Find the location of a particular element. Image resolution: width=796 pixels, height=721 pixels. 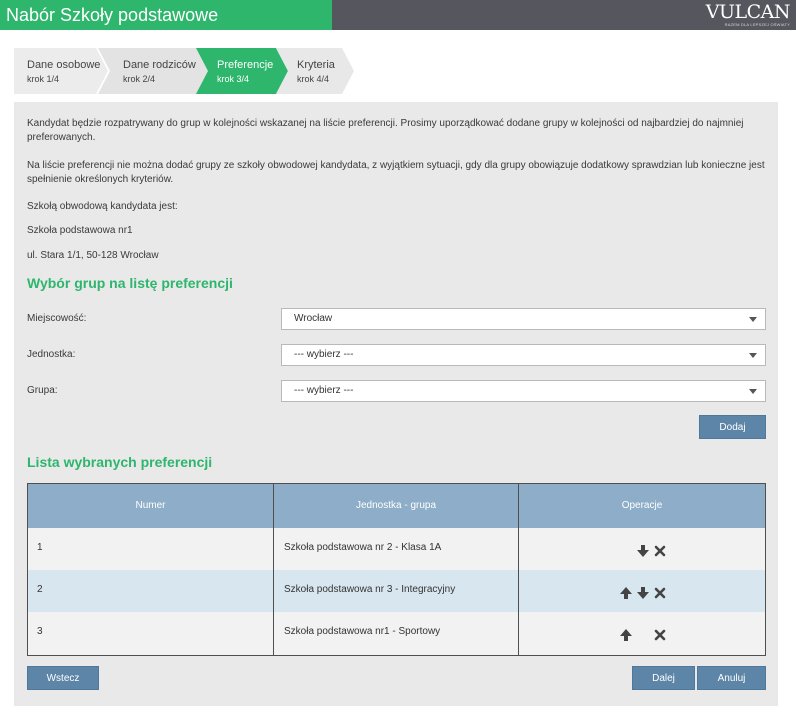

back-button: Wstecz is located at coordinates (63, 678).